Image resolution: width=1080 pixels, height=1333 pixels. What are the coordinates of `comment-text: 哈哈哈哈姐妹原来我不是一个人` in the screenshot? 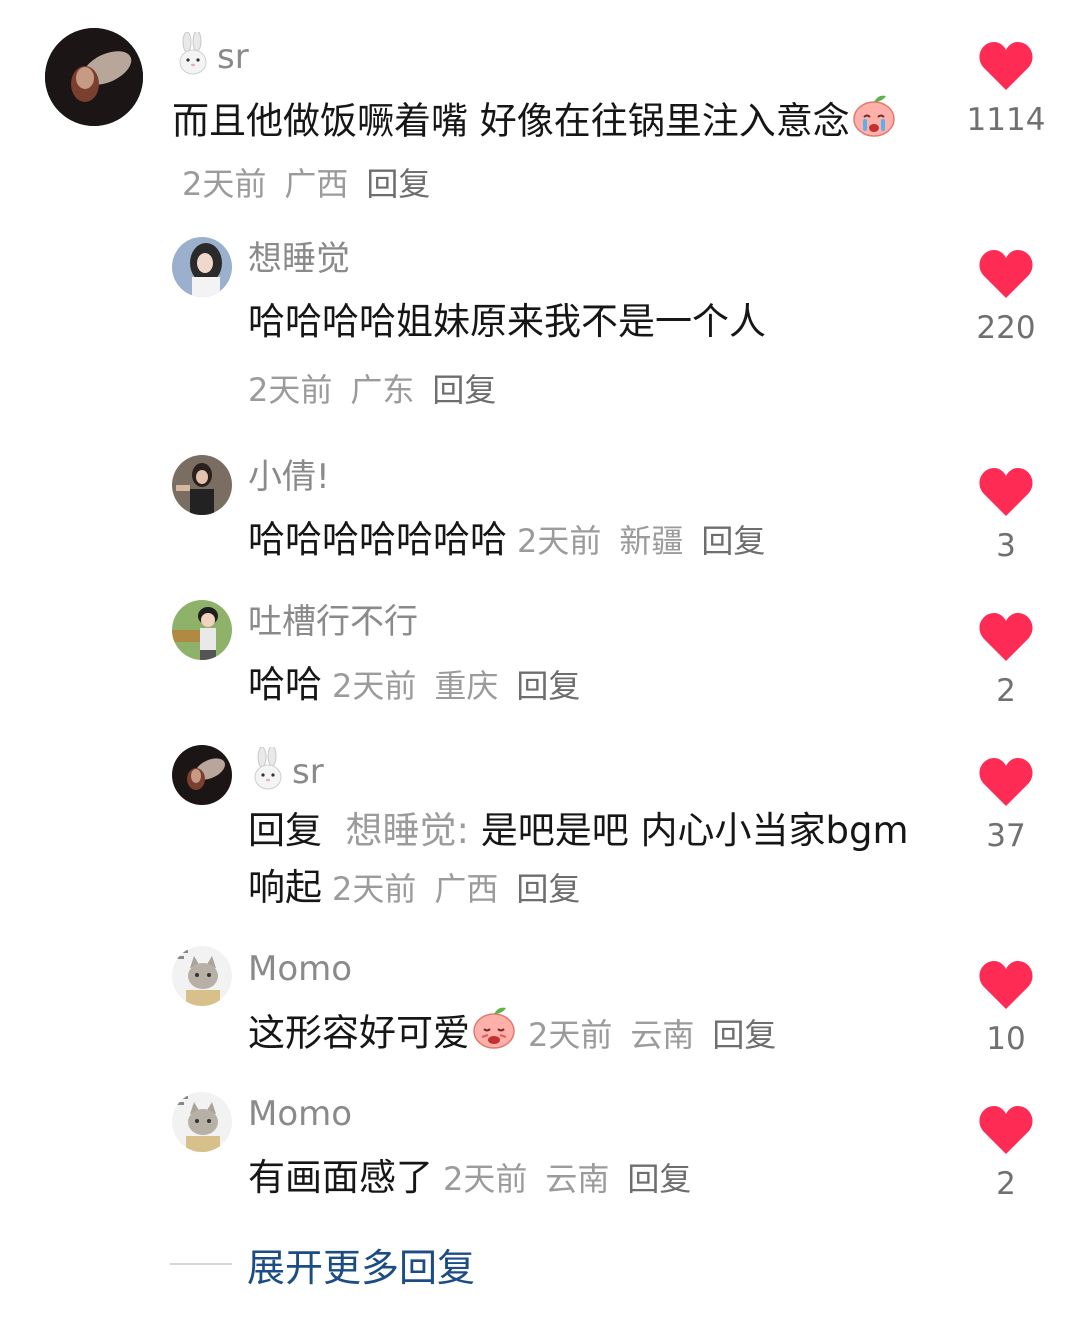 It's located at (593, 321).